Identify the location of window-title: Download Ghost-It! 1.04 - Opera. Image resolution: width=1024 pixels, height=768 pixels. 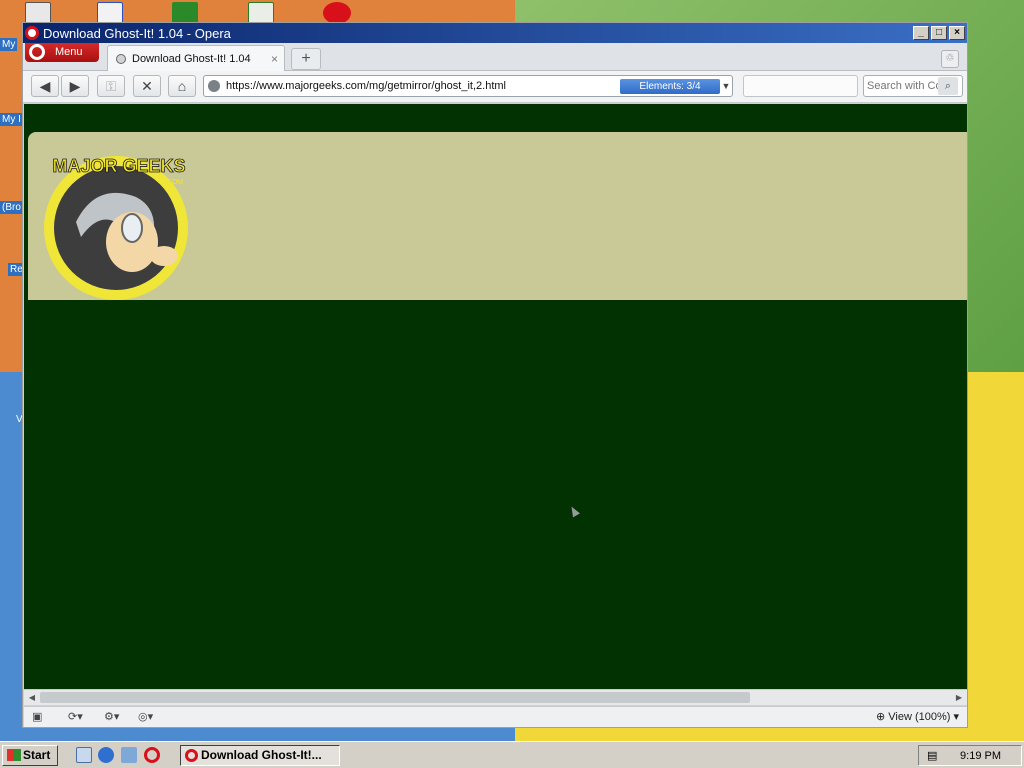
(137, 33).